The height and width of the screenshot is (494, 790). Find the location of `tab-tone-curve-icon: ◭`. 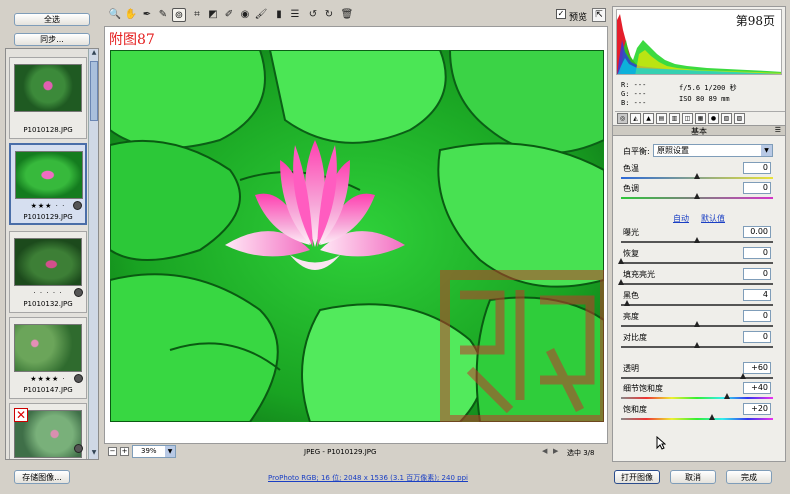

tab-tone-curve-icon: ◭ is located at coordinates (635, 118).